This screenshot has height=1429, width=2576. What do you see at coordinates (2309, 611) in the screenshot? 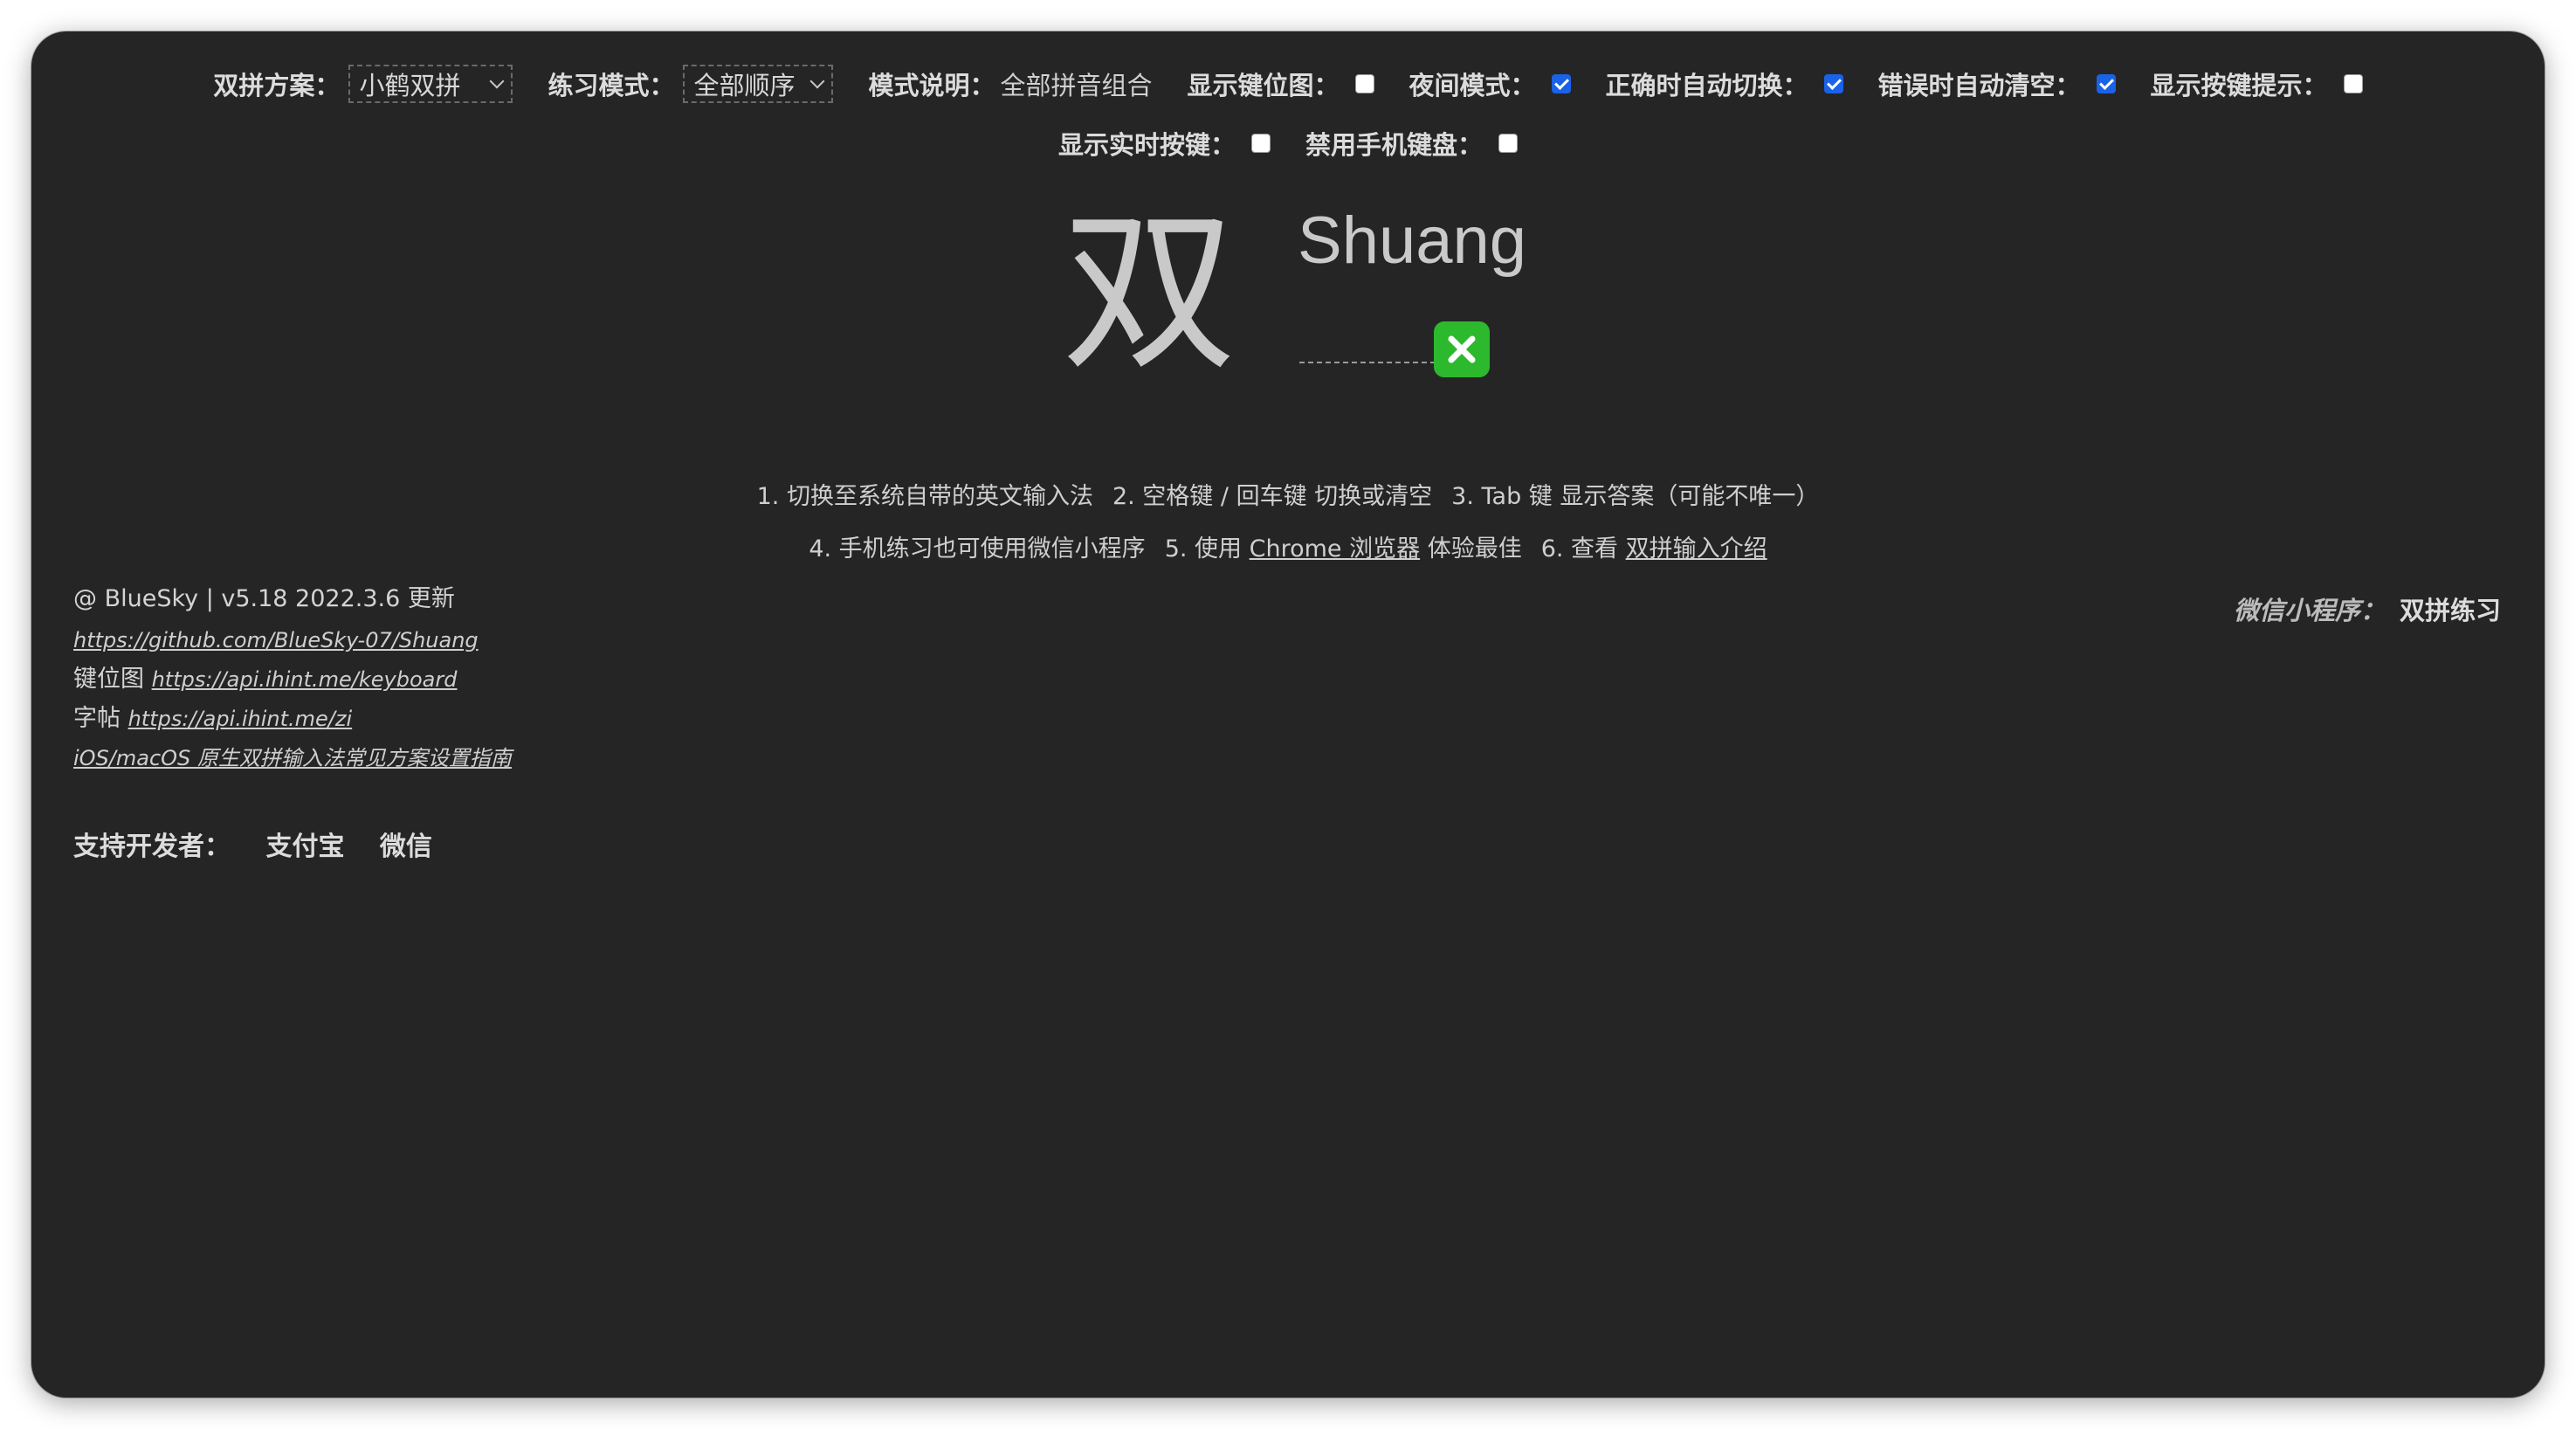
I see `miniprogram-label: 微信小程序：` at bounding box center [2309, 611].